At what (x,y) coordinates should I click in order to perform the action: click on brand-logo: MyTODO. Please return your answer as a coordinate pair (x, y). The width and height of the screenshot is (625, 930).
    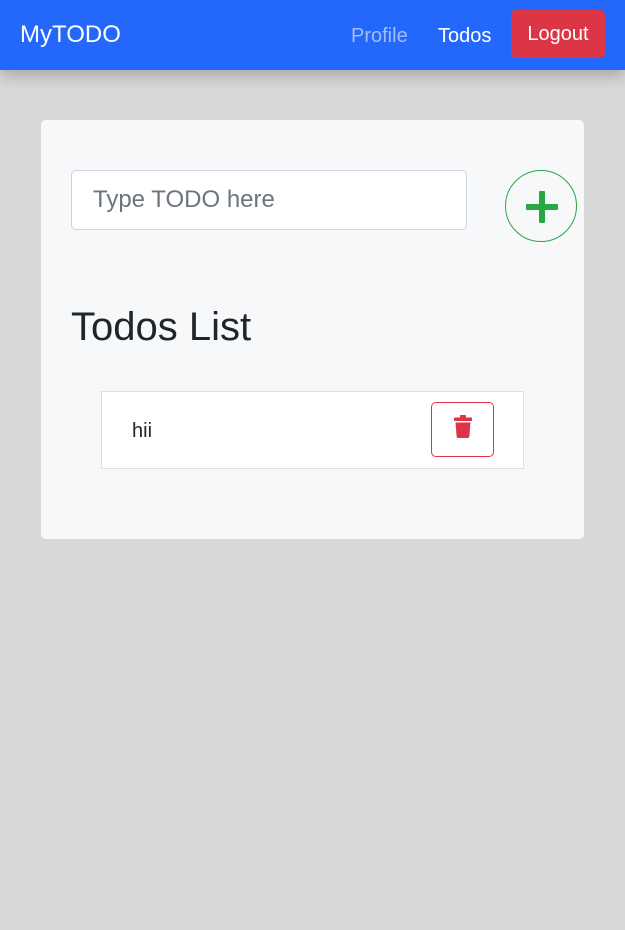
    Looking at the image, I should click on (70, 35).